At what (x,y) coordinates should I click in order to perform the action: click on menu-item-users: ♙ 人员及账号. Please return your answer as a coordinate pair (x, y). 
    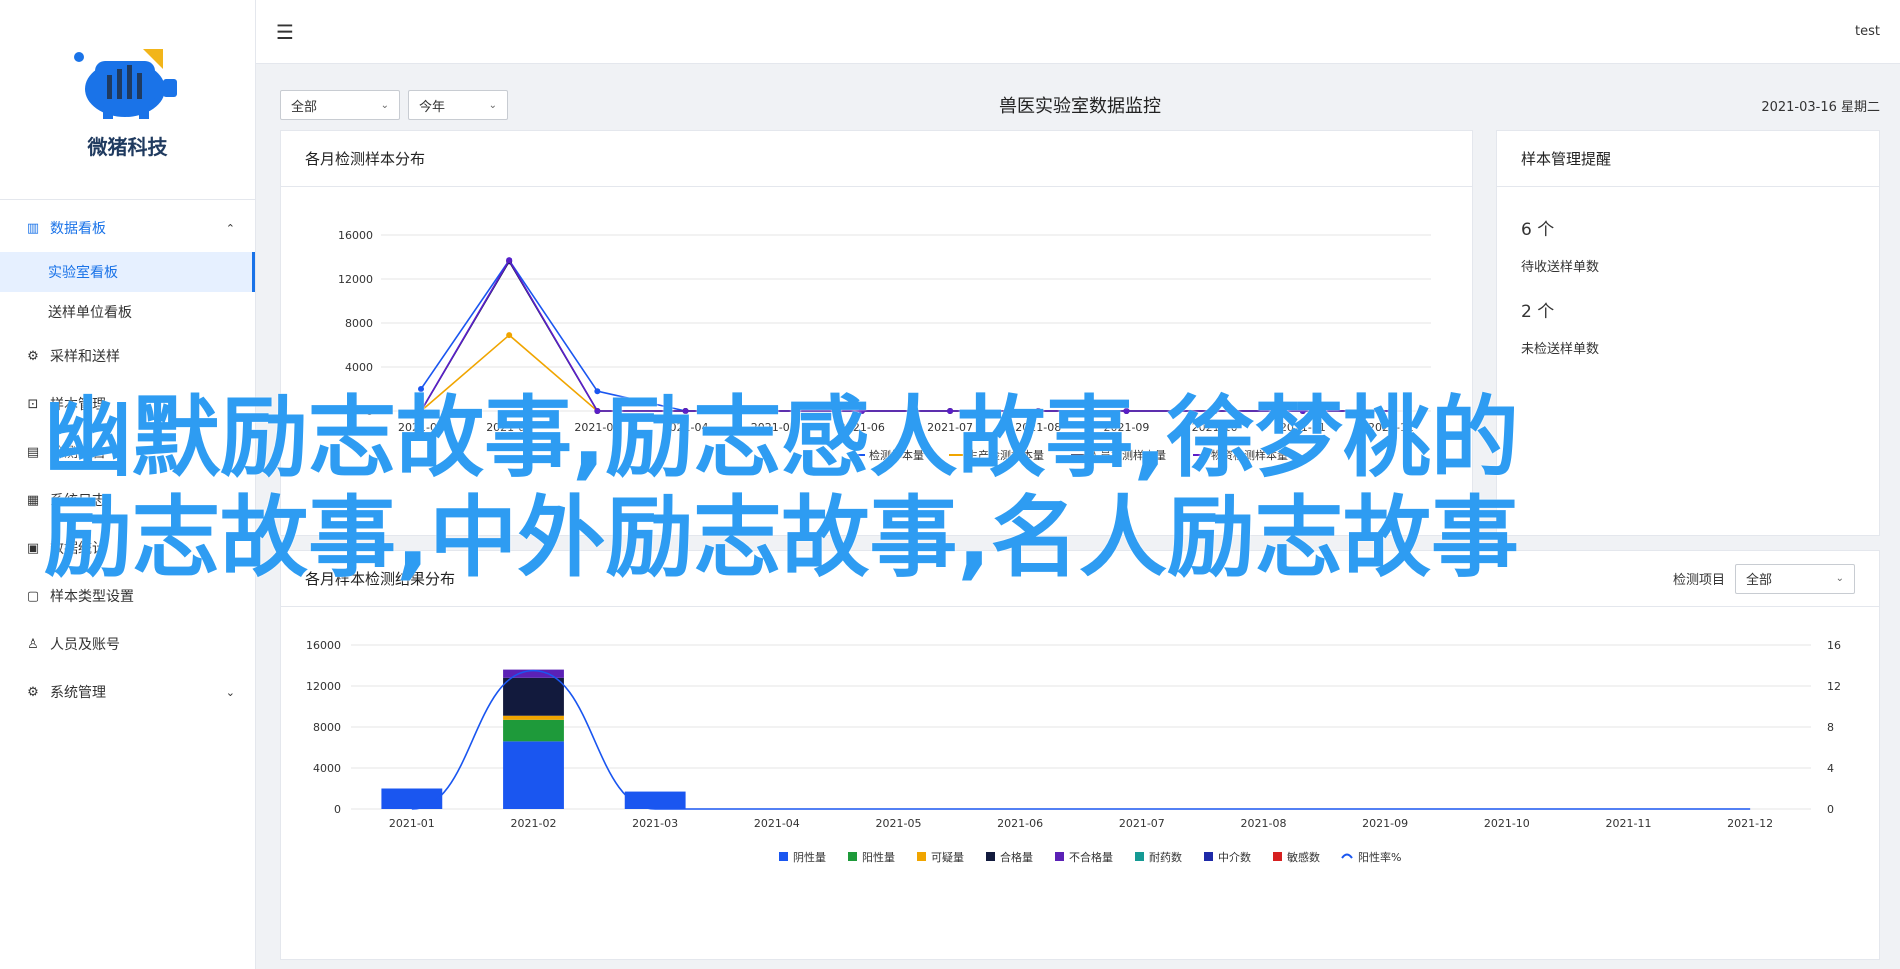
    Looking at the image, I should click on (127, 644).